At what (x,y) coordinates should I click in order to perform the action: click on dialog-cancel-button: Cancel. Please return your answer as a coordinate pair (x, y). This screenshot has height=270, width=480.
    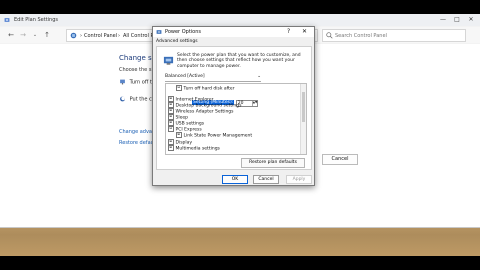
    Looking at the image, I should click on (266, 179).